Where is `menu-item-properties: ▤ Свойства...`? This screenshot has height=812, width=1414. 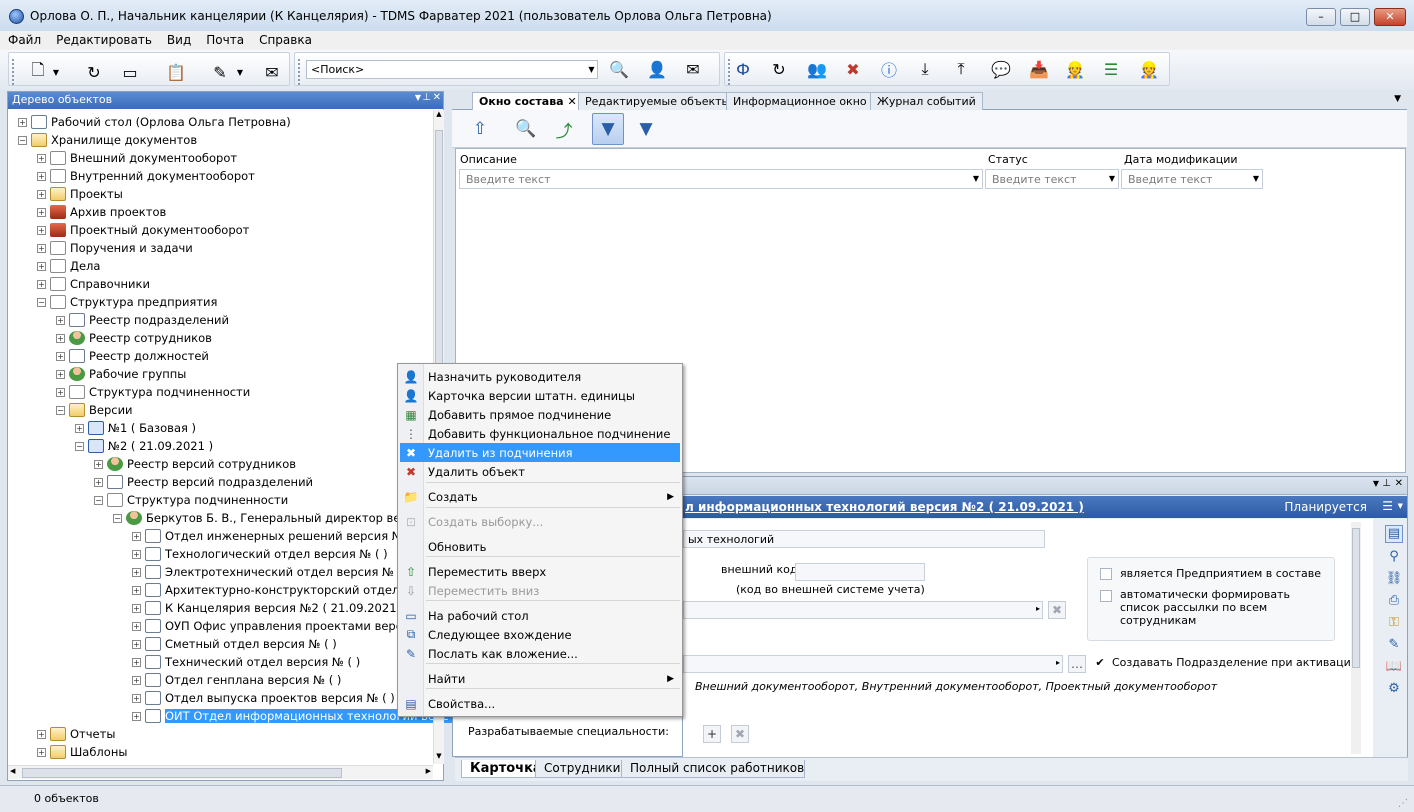
menu-item-properties: ▤ Свойства... is located at coordinates (540, 703).